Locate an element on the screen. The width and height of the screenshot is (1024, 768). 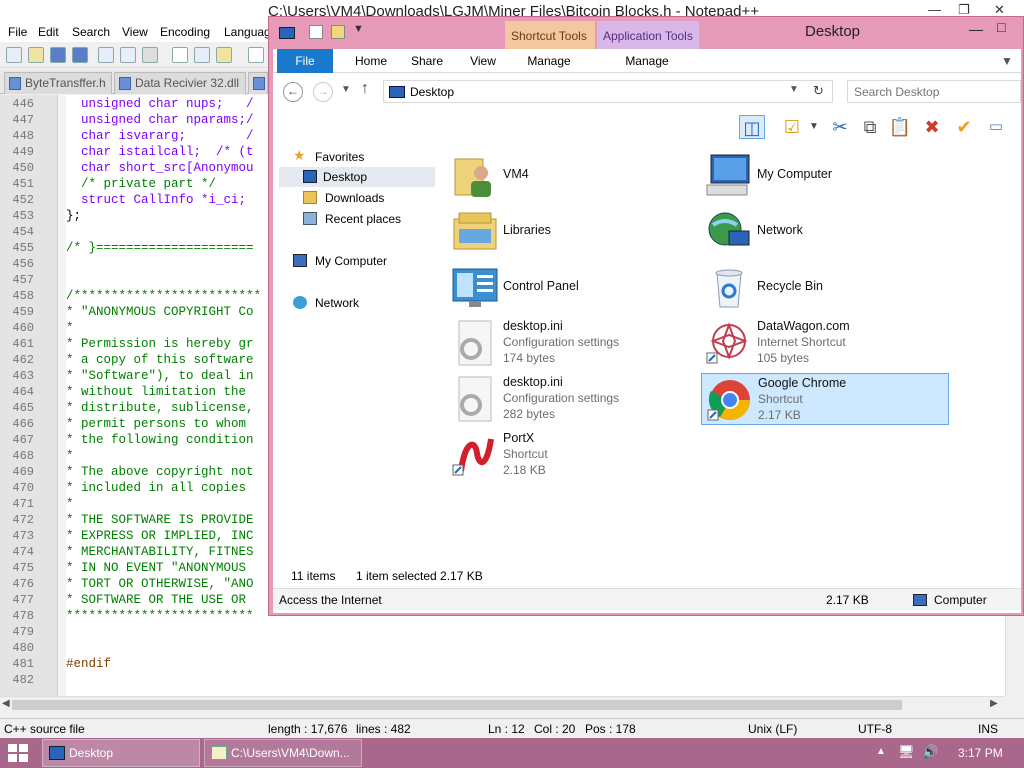
open-file-icon is located at coordinates (36, 55).